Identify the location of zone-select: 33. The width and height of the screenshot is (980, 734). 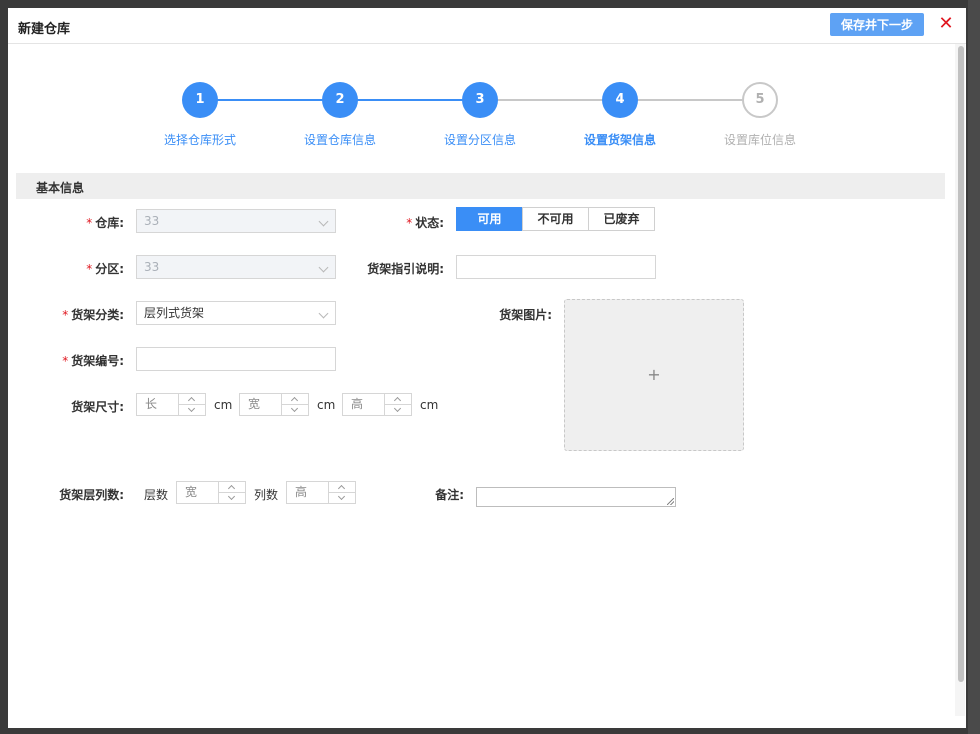
(236, 267).